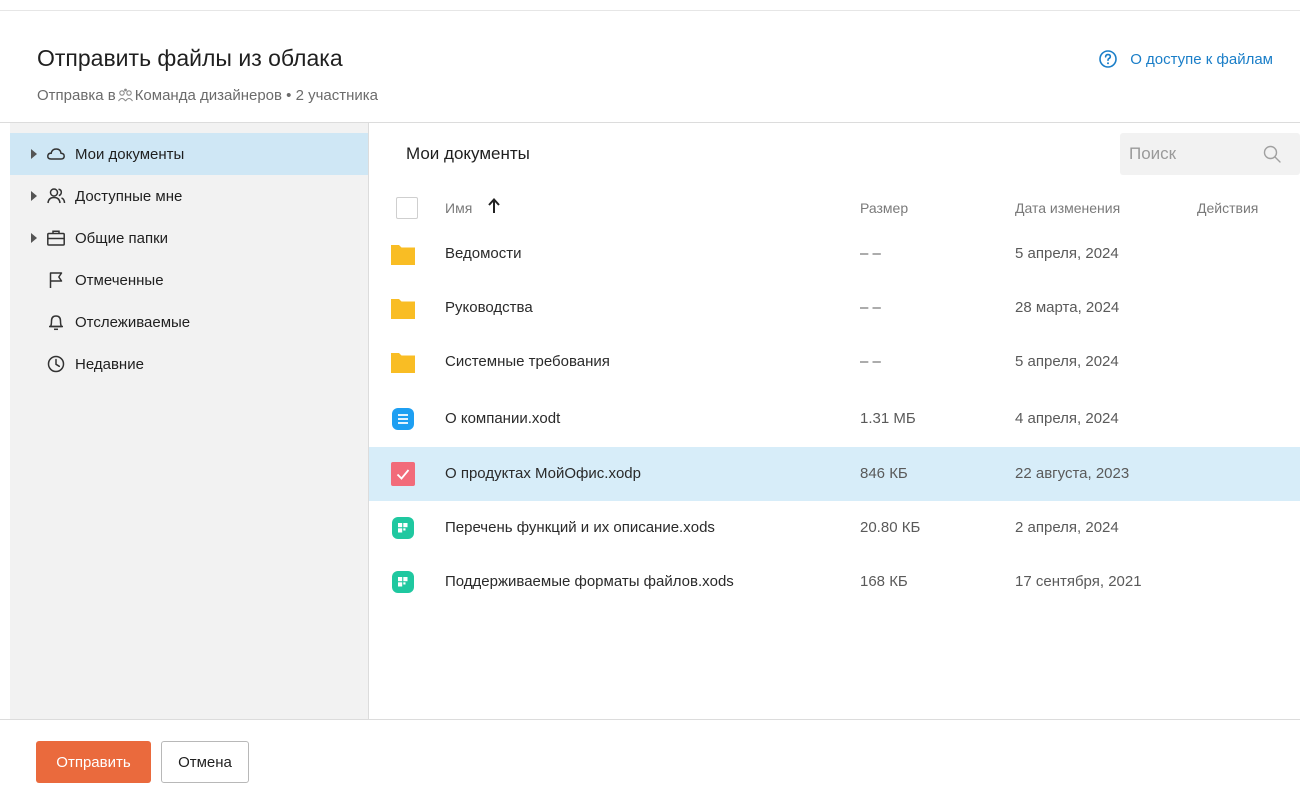 The image size is (1300, 804). I want to click on file-name: Руководства, so click(489, 307).